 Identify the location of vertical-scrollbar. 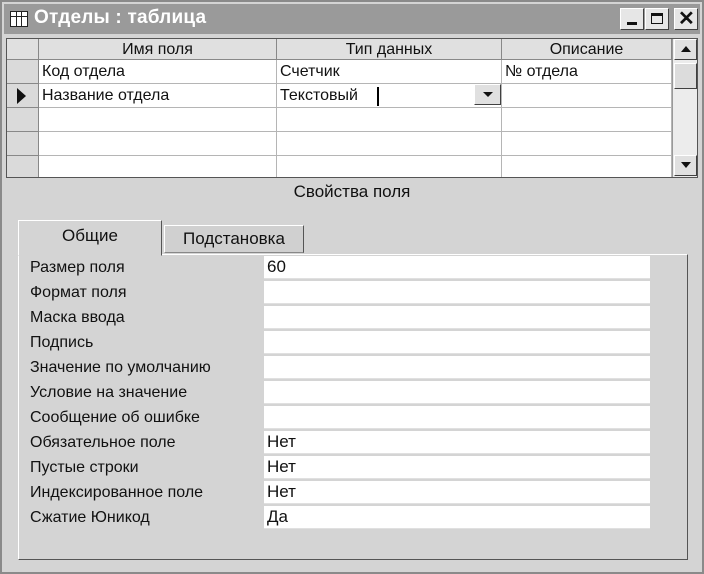
(684, 108).